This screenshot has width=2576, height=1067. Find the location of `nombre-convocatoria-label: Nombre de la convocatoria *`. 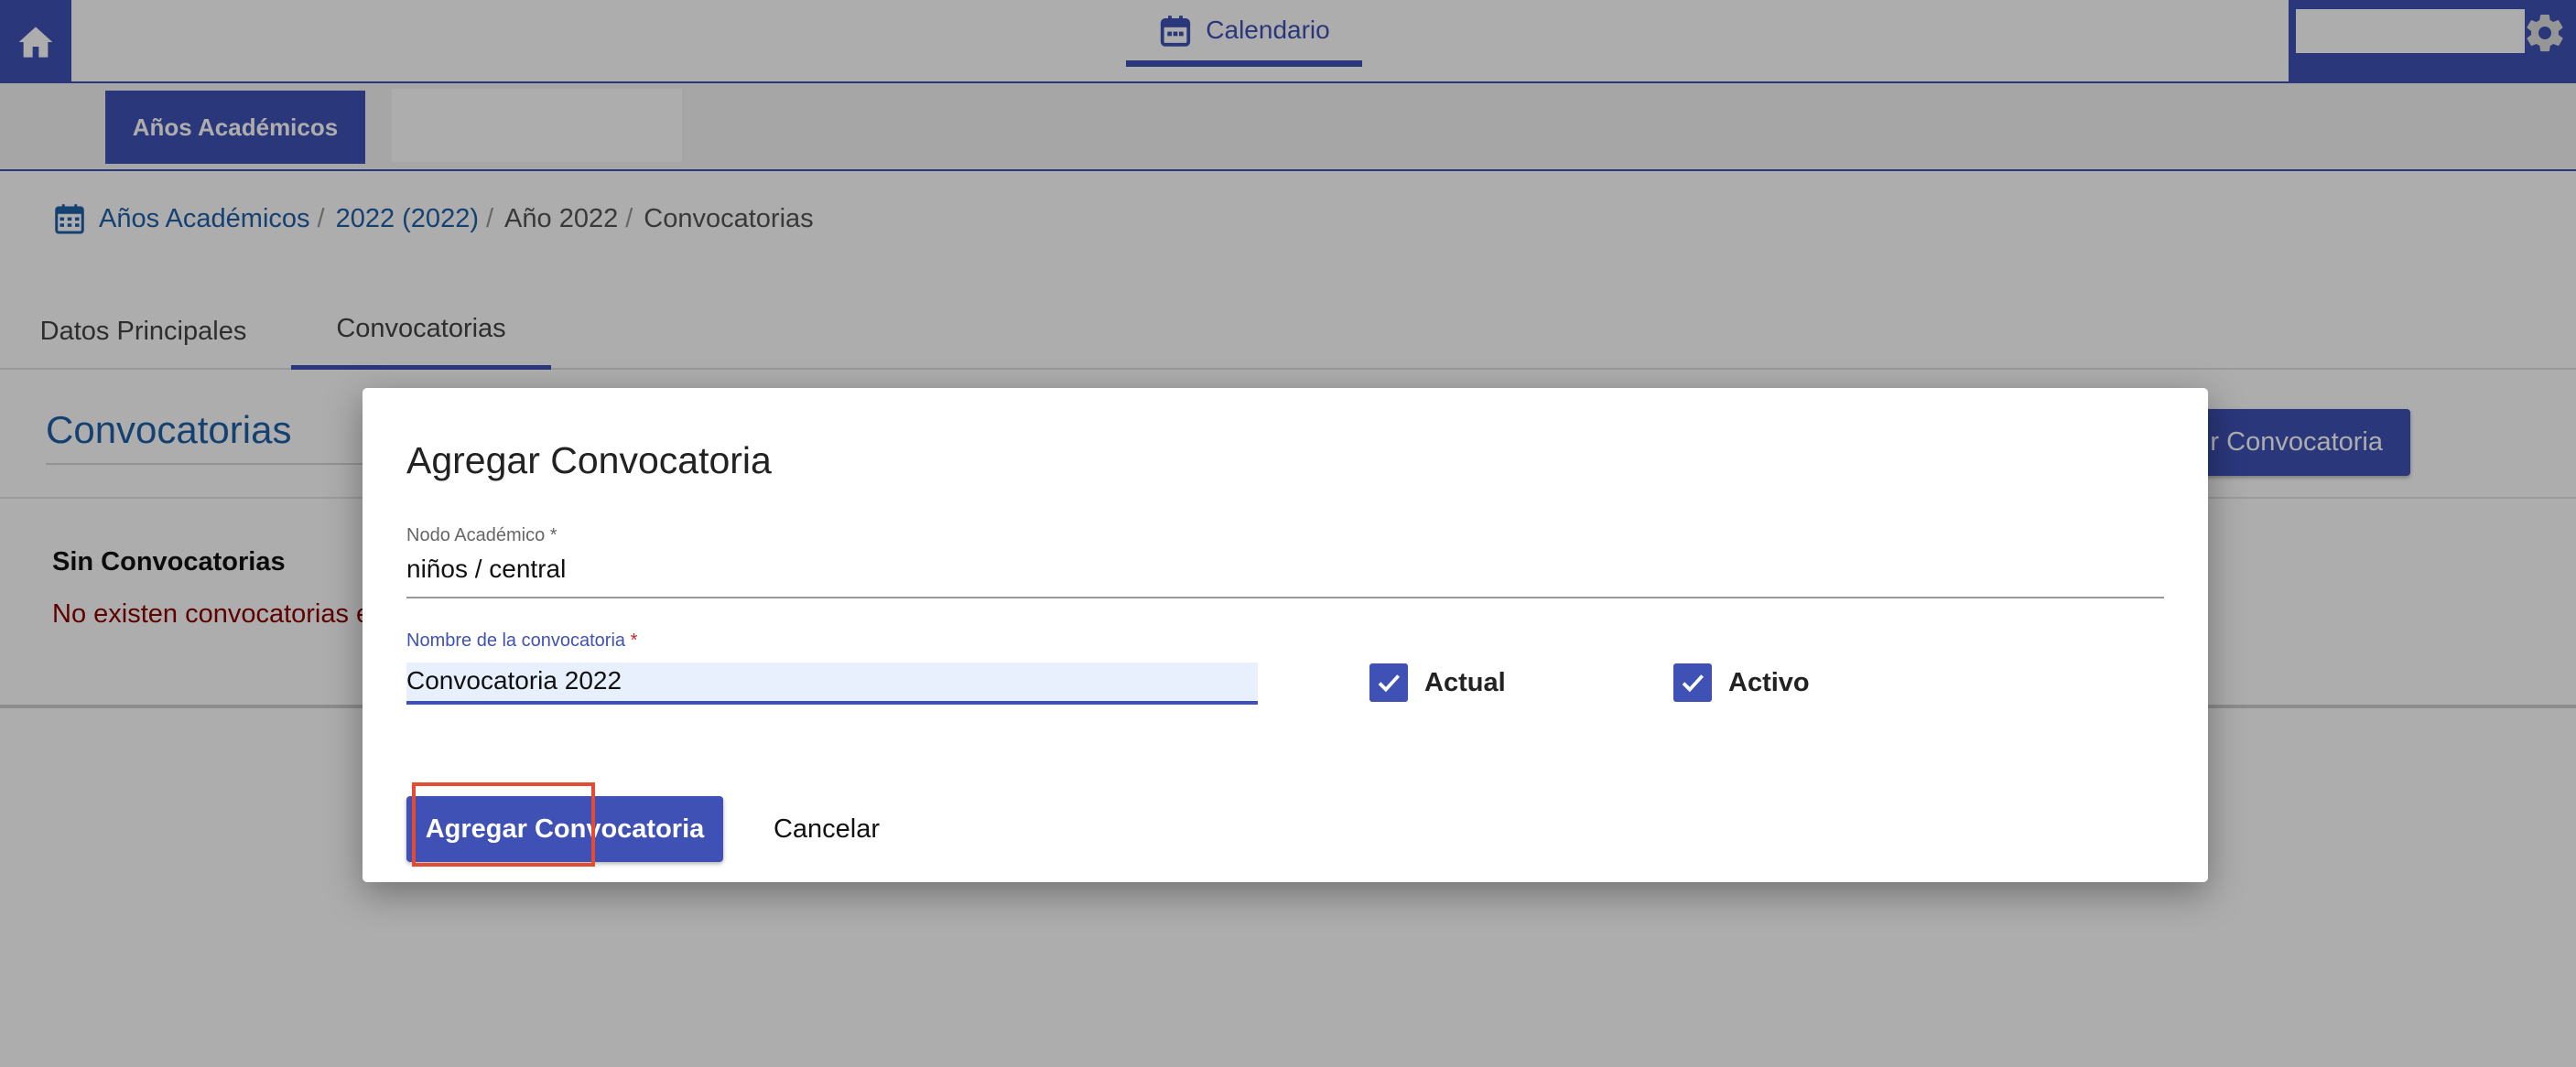

nombre-convocatoria-label: Nombre de la convocatoria * is located at coordinates (522, 641).